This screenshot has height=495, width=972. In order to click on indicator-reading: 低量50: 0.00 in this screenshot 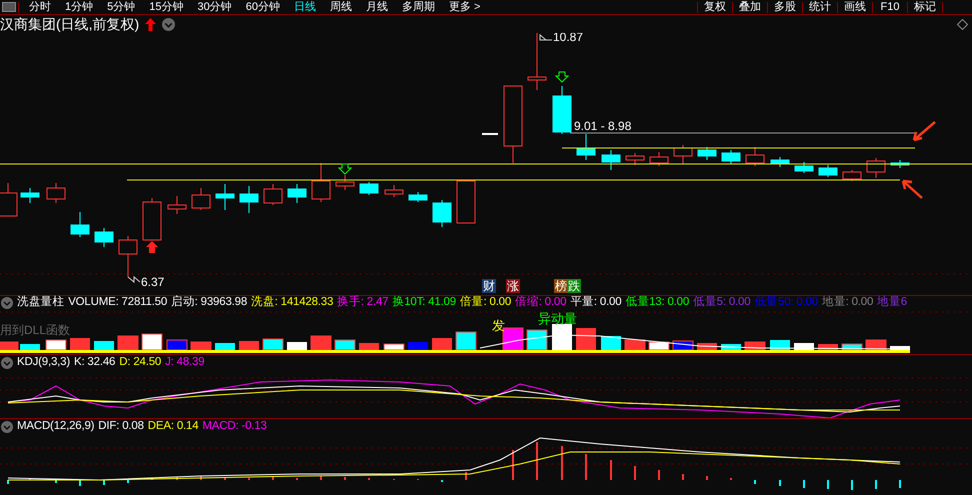, I will do `click(786, 303)`.